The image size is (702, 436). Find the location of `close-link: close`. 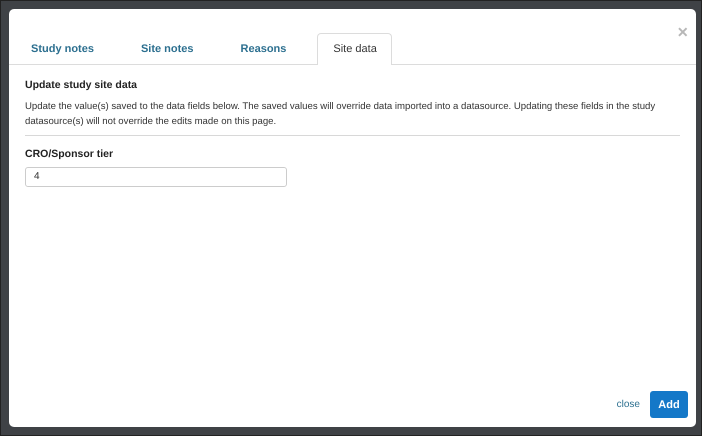

close-link: close is located at coordinates (628, 404).